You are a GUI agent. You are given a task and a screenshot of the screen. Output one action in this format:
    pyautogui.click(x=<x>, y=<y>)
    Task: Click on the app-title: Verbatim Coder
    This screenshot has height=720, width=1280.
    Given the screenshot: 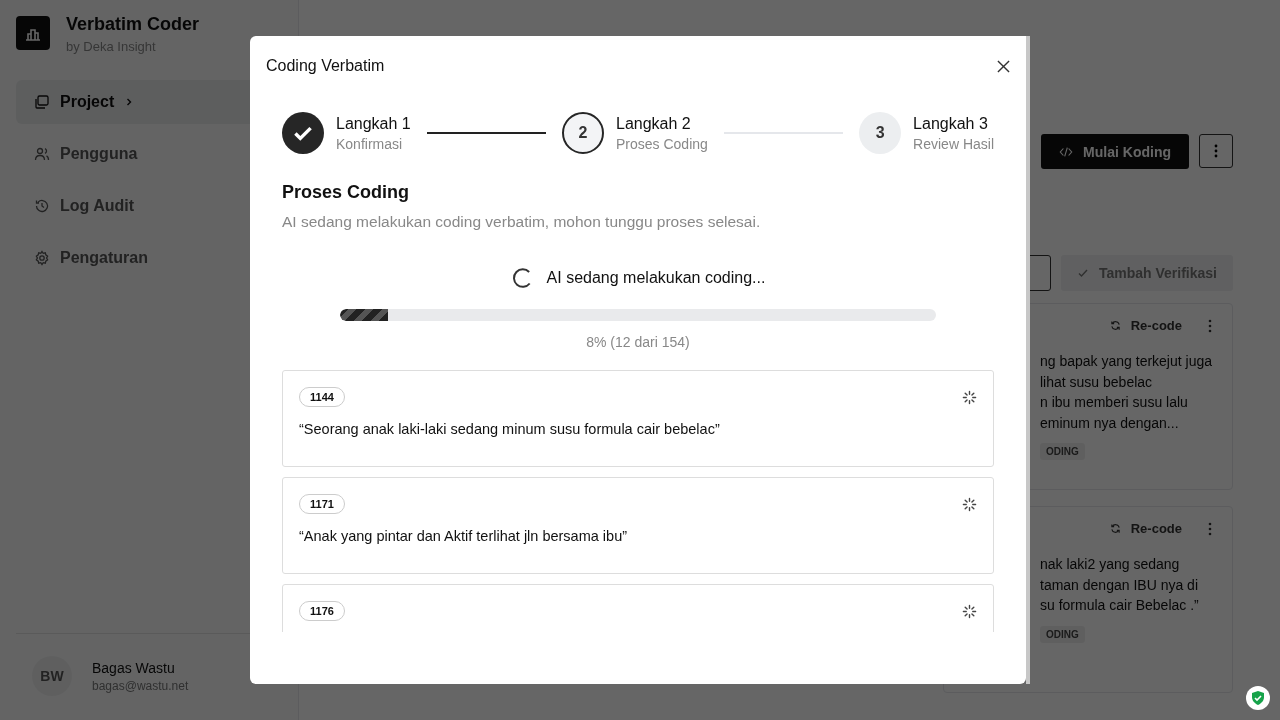 What is the action you would take?
    pyautogui.click(x=133, y=24)
    